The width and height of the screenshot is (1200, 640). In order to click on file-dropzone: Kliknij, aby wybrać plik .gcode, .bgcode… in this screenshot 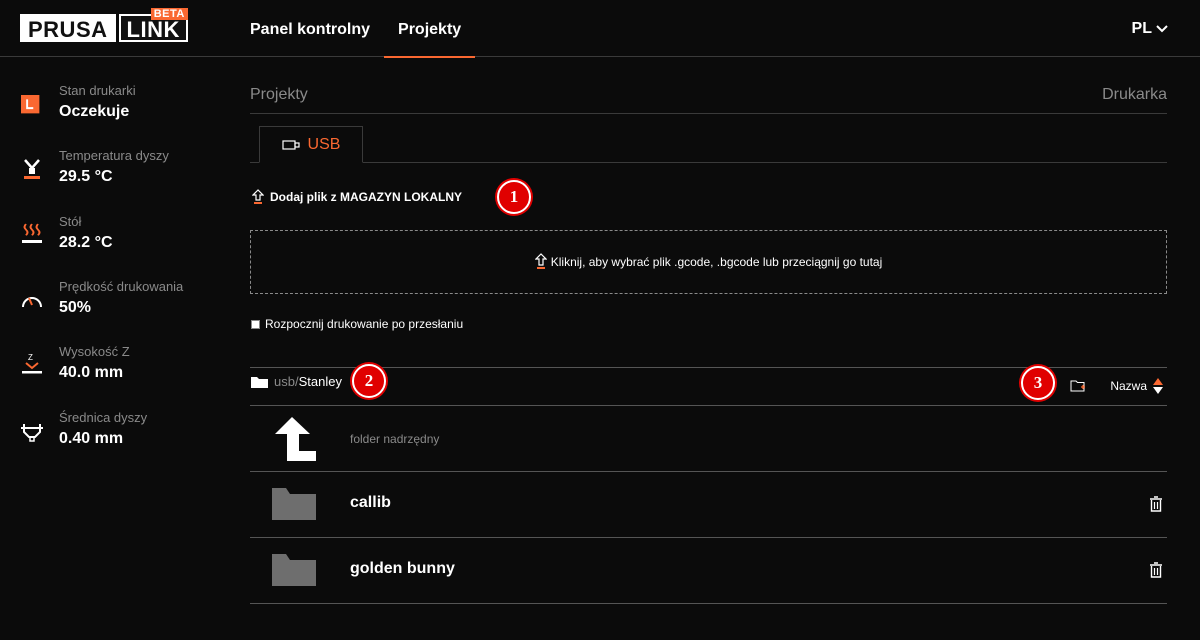, I will do `click(708, 262)`.